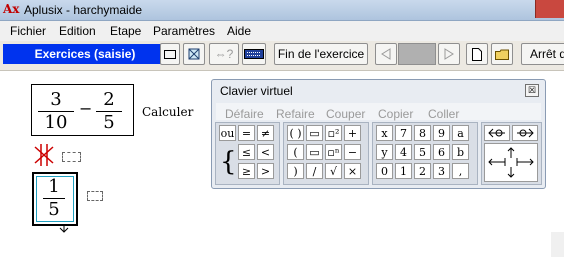  What do you see at coordinates (85, 54) in the screenshot?
I see `mode-label: Exercices (saisie)` at bounding box center [85, 54].